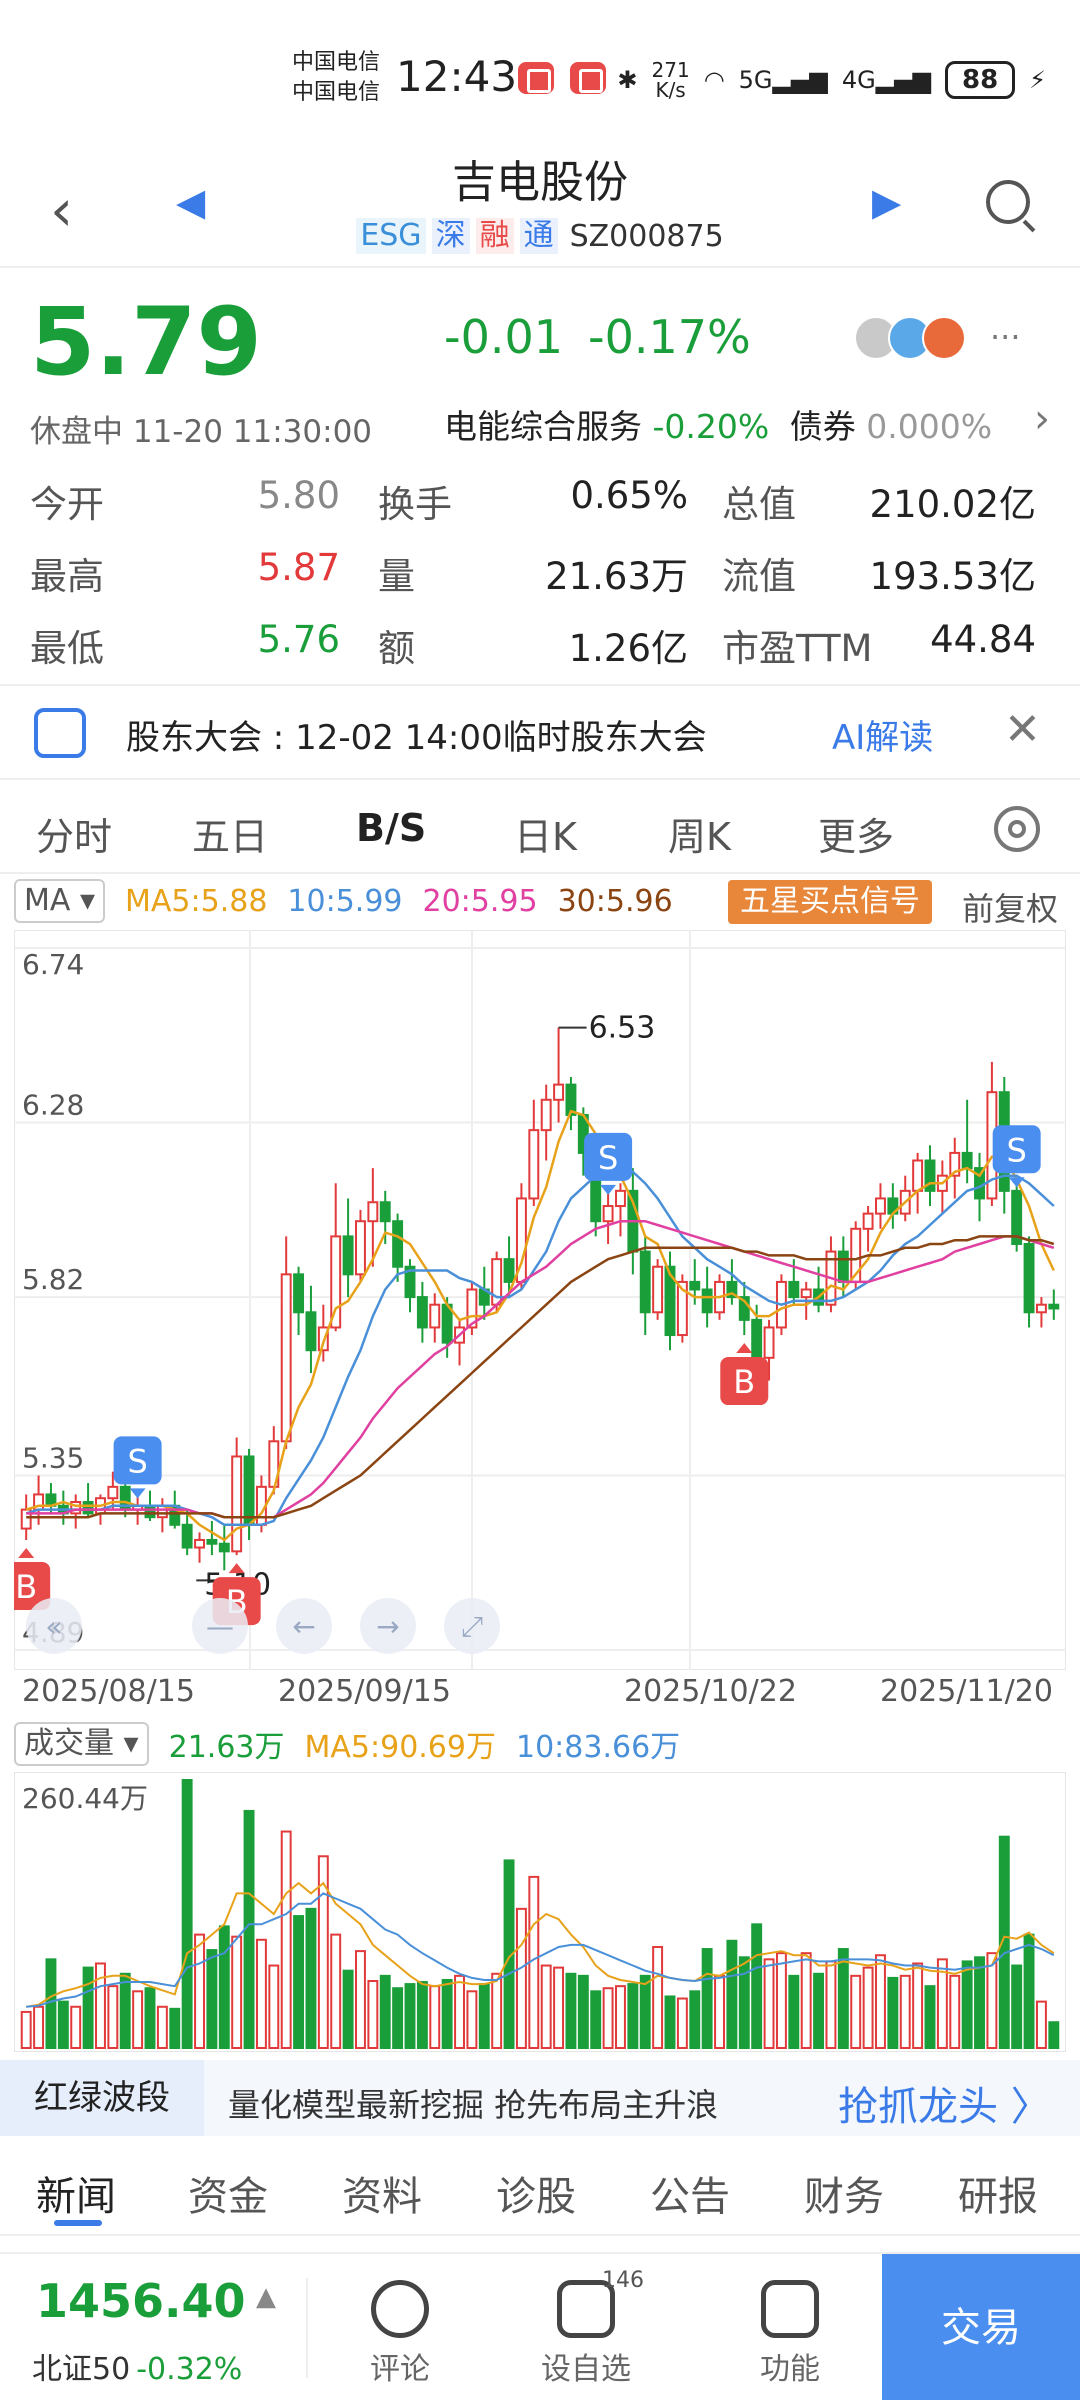  I want to click on stat-label: 额, so click(396, 648).